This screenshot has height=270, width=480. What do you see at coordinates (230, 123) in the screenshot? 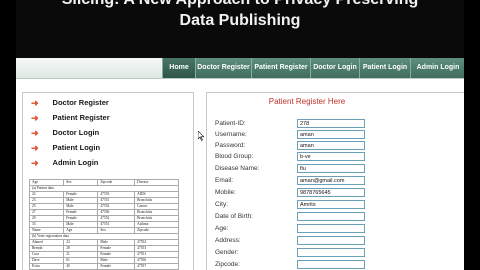
I see `patient-id-label: Patient-ID:` at bounding box center [230, 123].